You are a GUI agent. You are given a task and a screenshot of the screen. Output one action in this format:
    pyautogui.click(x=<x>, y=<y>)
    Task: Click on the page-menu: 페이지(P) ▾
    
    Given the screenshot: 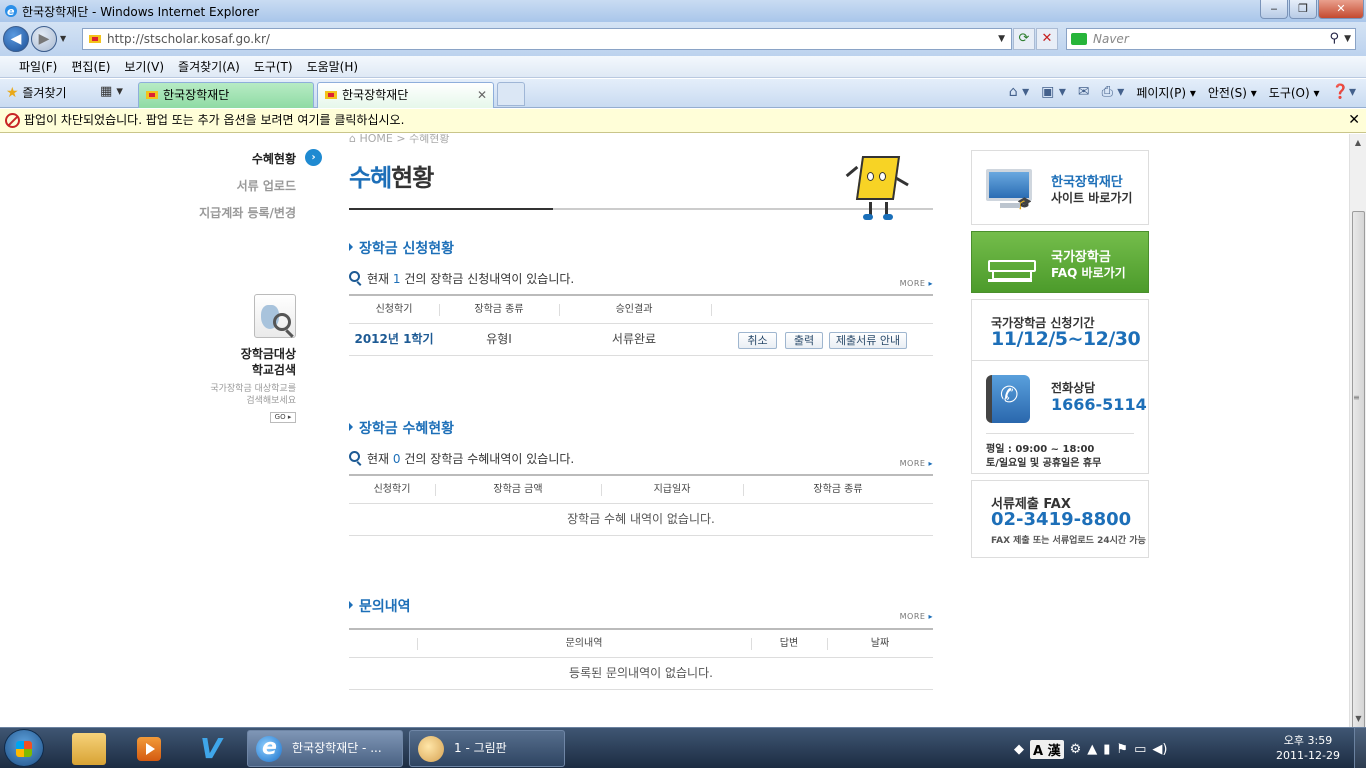 What is the action you would take?
    pyautogui.click(x=1166, y=92)
    